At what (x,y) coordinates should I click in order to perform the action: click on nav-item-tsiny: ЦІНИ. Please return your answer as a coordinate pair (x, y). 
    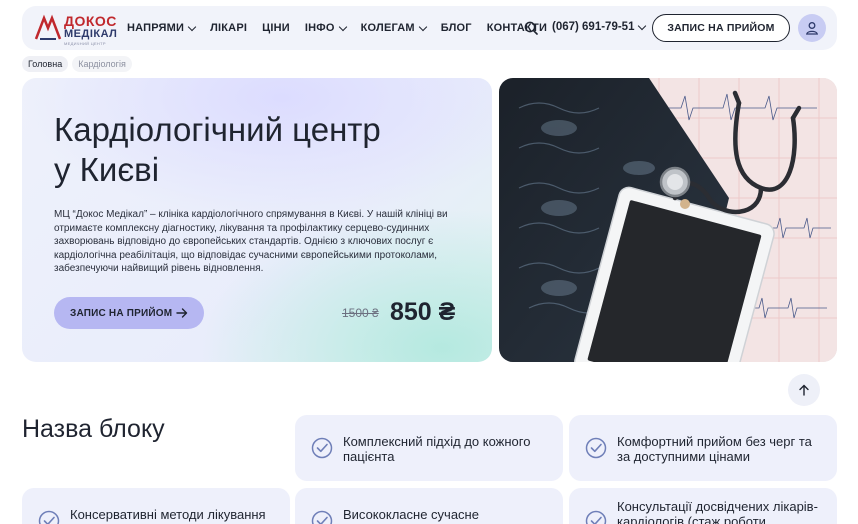
    Looking at the image, I should click on (276, 28).